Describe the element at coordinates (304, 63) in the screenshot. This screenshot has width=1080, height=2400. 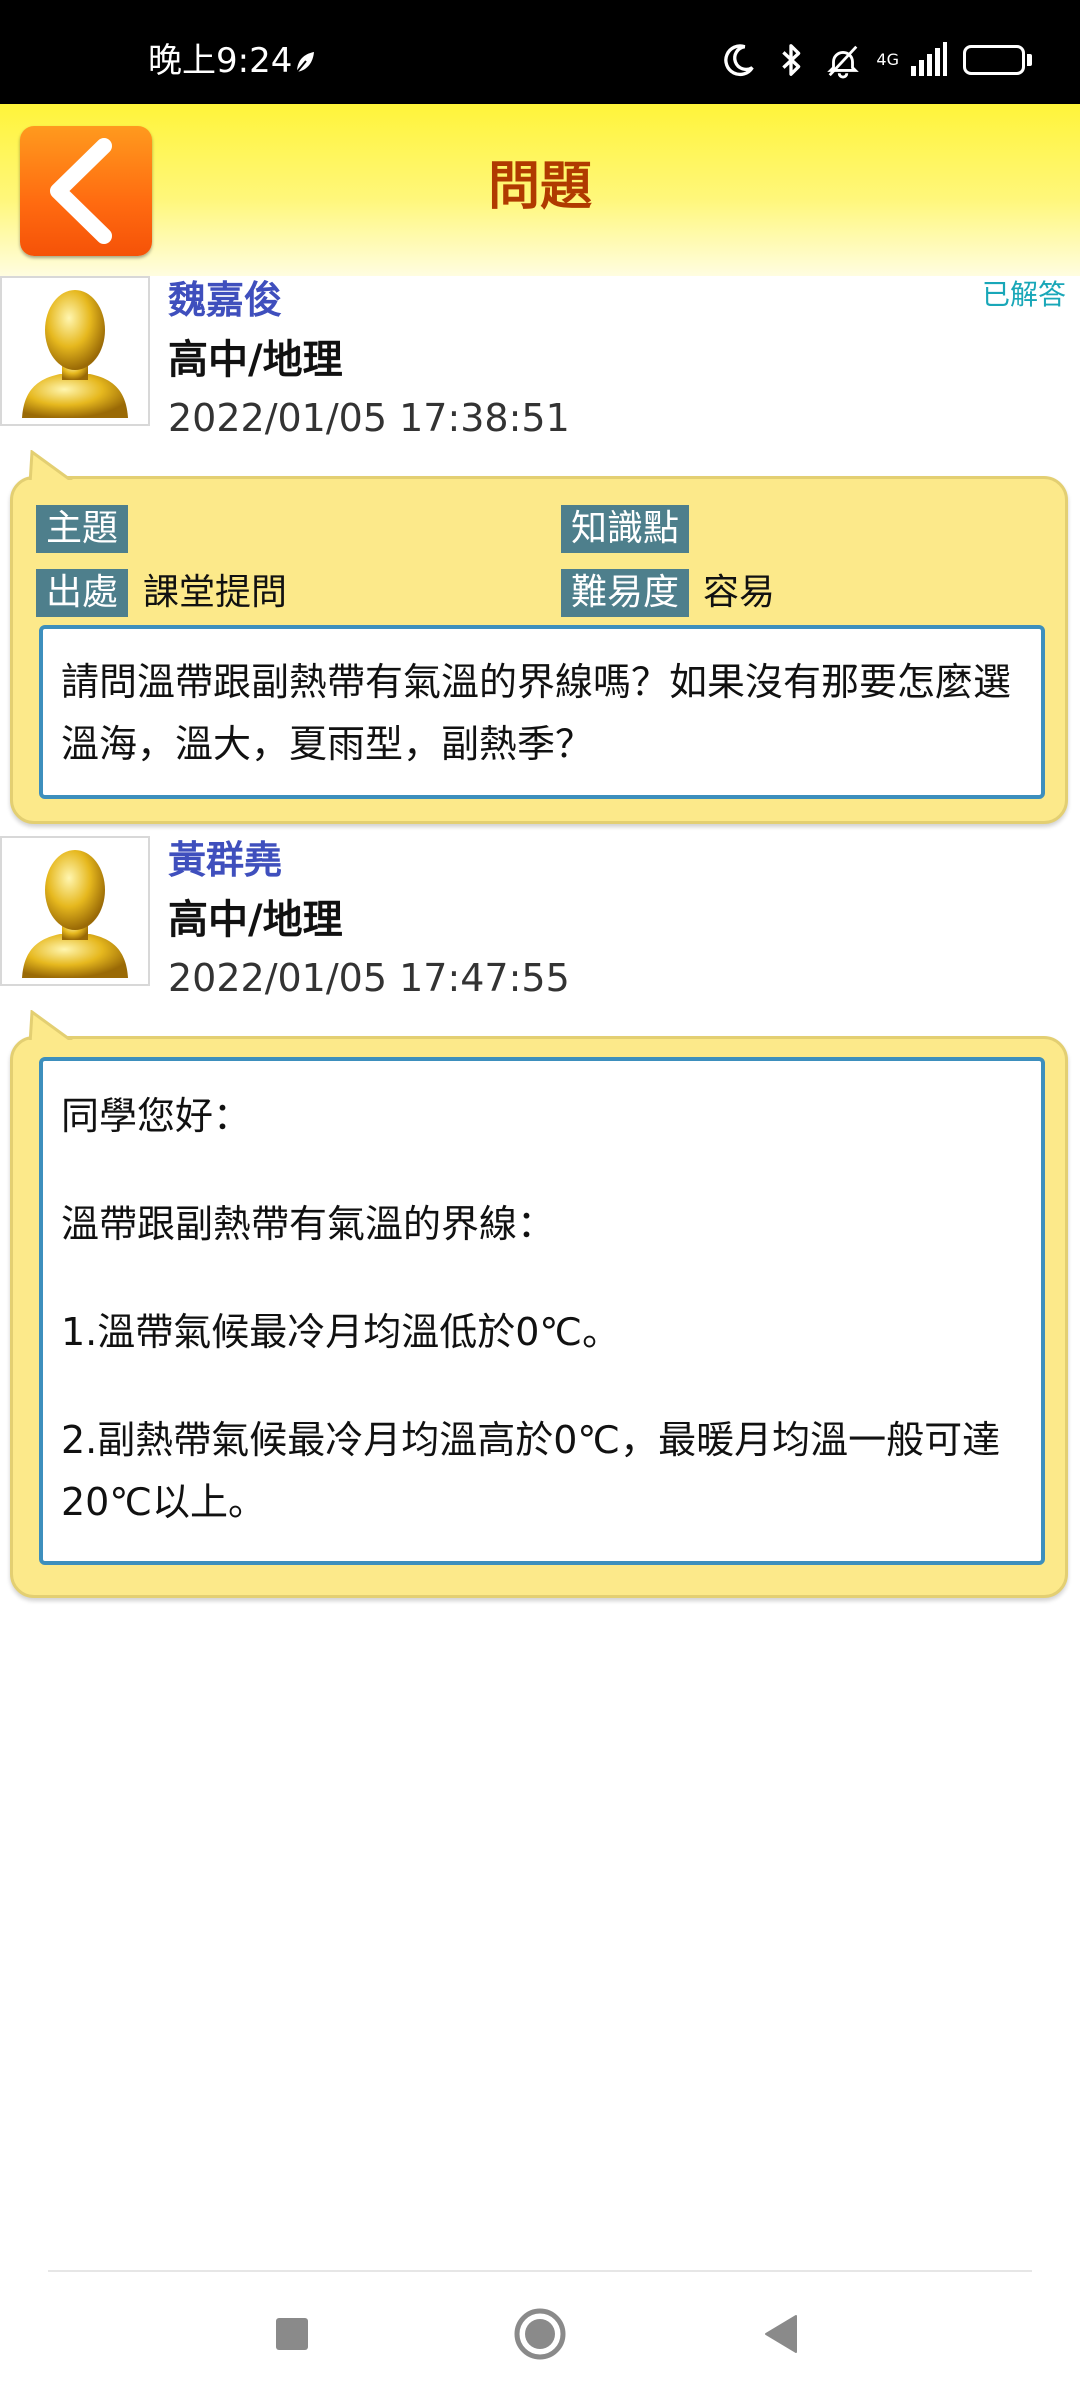
I see `app-notification-icon` at that location.